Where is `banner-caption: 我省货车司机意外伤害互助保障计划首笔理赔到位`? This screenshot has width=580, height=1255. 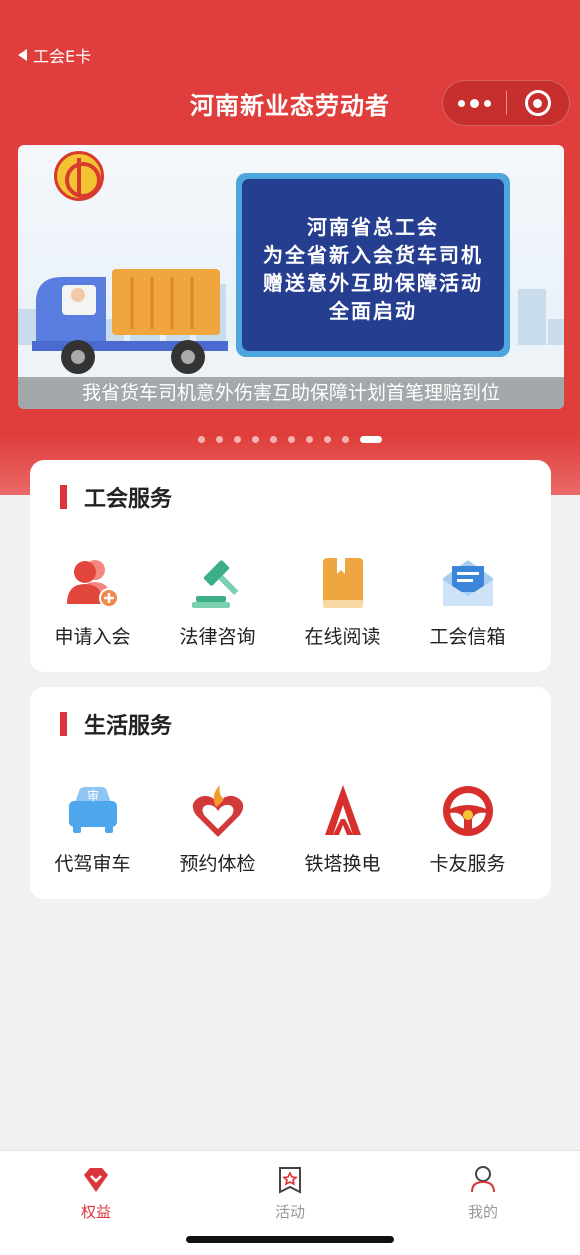 banner-caption: 我省货车司机意外伤害互助保障计划首笔理赔到位 is located at coordinates (291, 393).